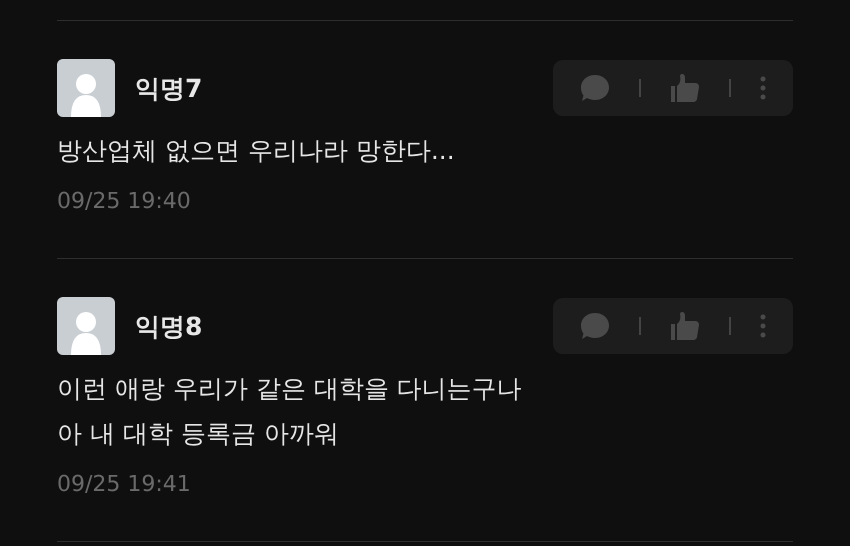  Describe the element at coordinates (124, 202) in the screenshot. I see `comment-time: 09/25 19:40` at that location.